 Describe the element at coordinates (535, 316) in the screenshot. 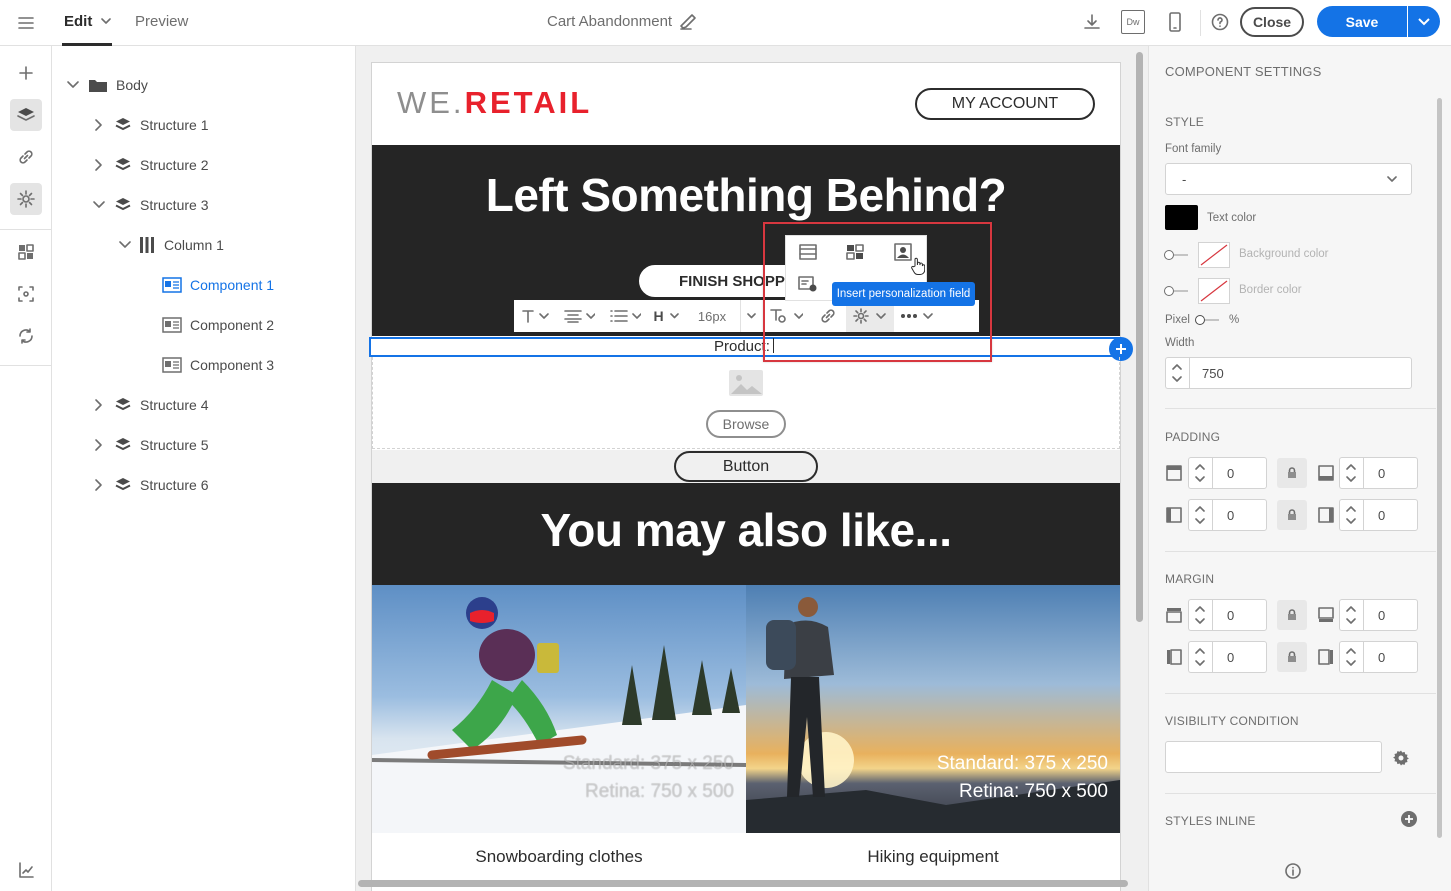

I see `text-style-icon` at that location.